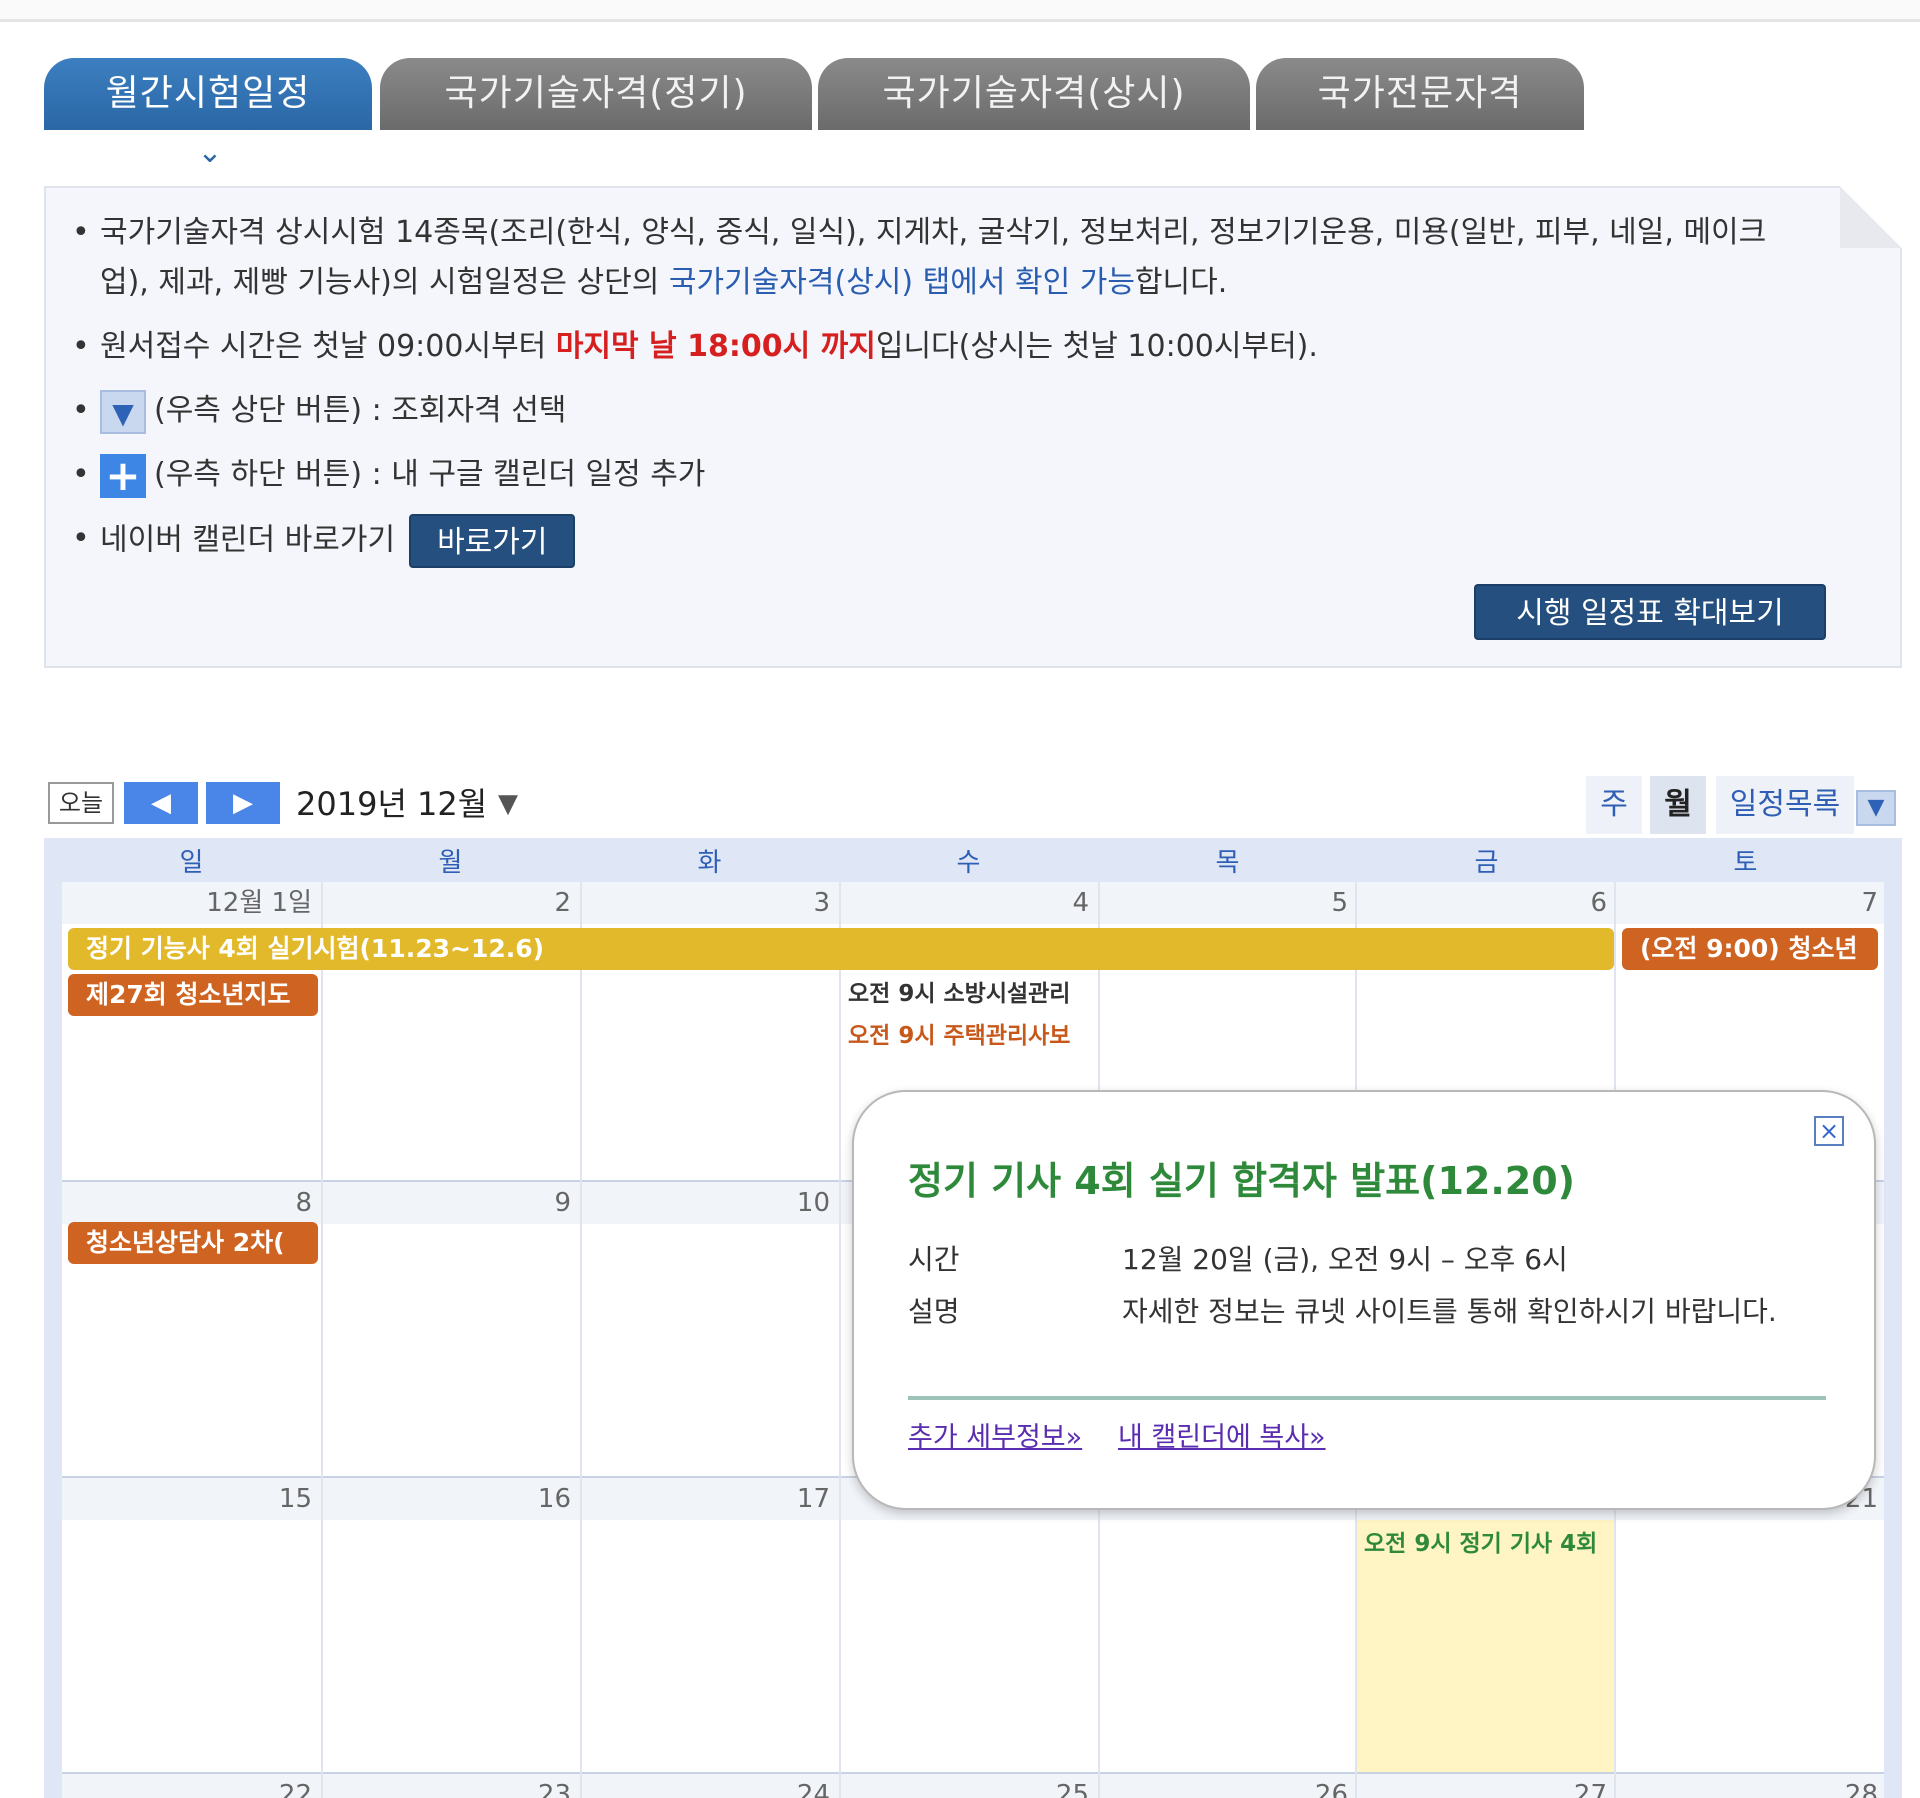 This screenshot has width=1920, height=1798. Describe the element at coordinates (934, 1259) in the screenshot. I see `time-label: 시간` at that location.